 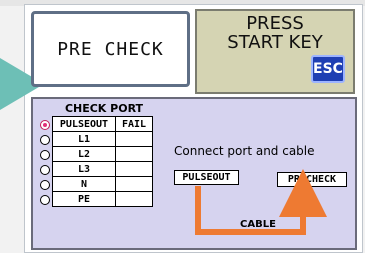 I want to click on pre-check-label: PRE CHECK, so click(x=110, y=49).